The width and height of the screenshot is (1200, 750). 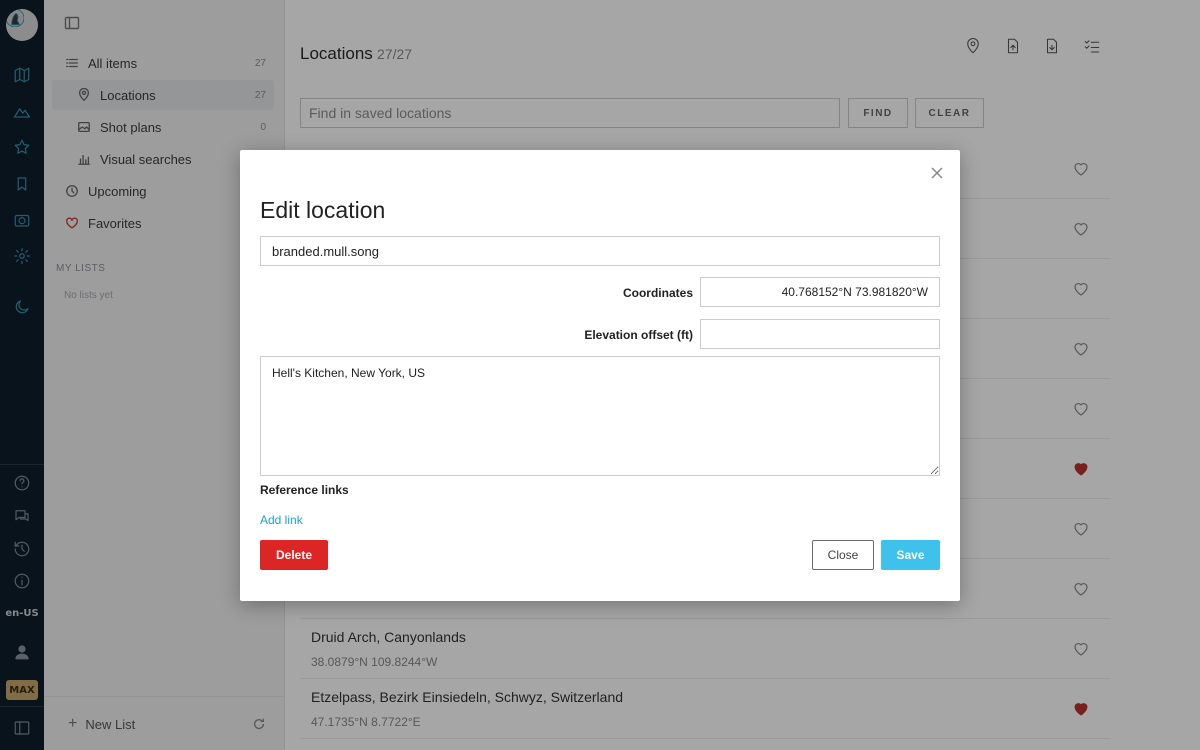 What do you see at coordinates (281, 520) in the screenshot?
I see `add-link-button: Add link` at bounding box center [281, 520].